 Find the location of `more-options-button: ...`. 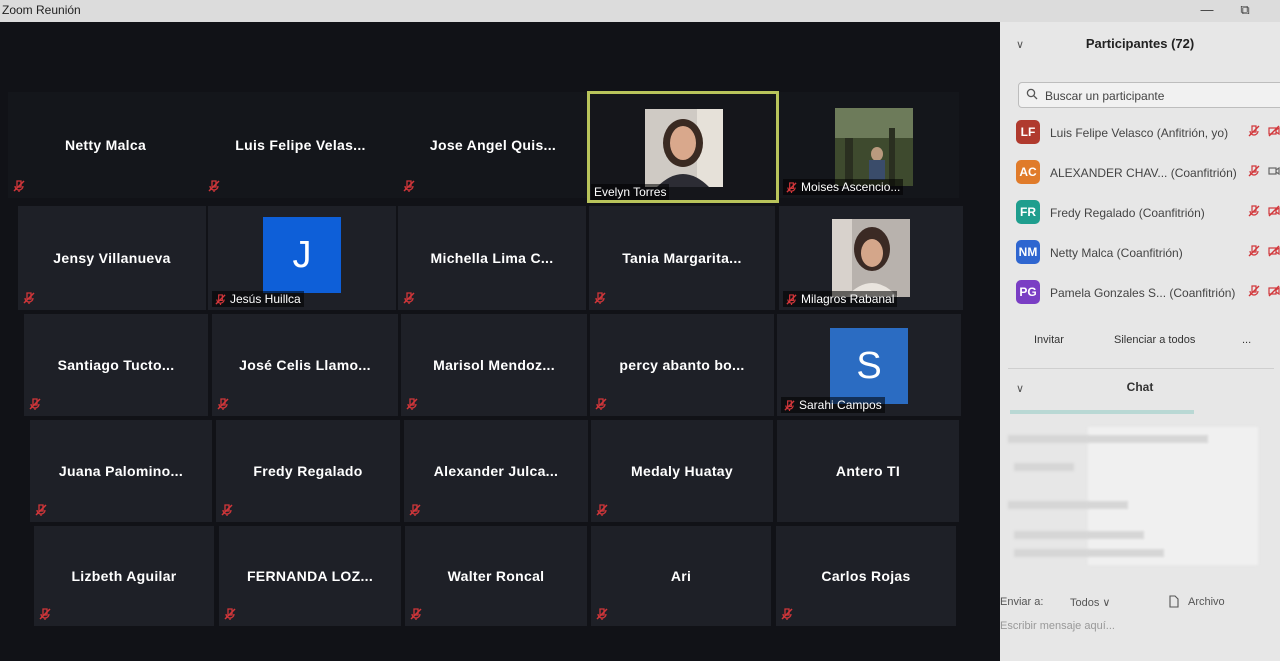

more-options-button: ... is located at coordinates (1246, 340).